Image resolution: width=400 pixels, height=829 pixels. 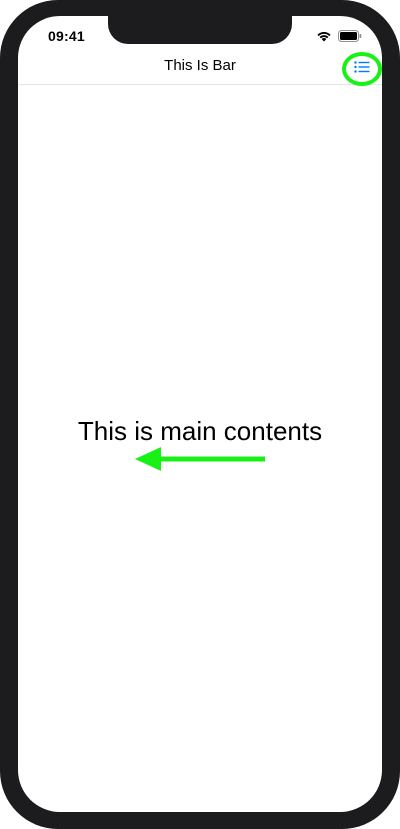 I want to click on left-arrow-icon, so click(x=200, y=459).